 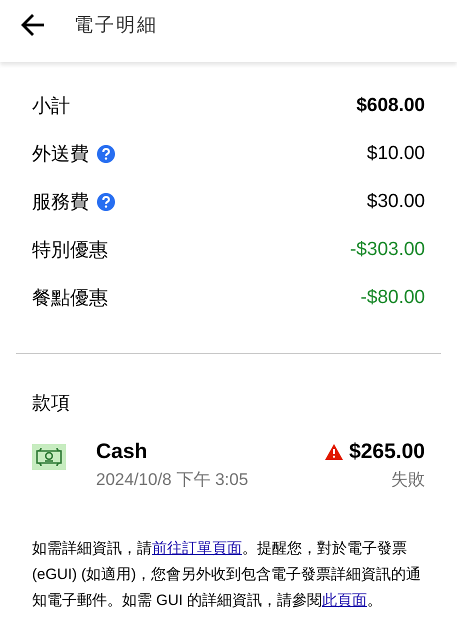 What do you see at coordinates (33, 25) in the screenshot?
I see `back-icon` at bounding box center [33, 25].